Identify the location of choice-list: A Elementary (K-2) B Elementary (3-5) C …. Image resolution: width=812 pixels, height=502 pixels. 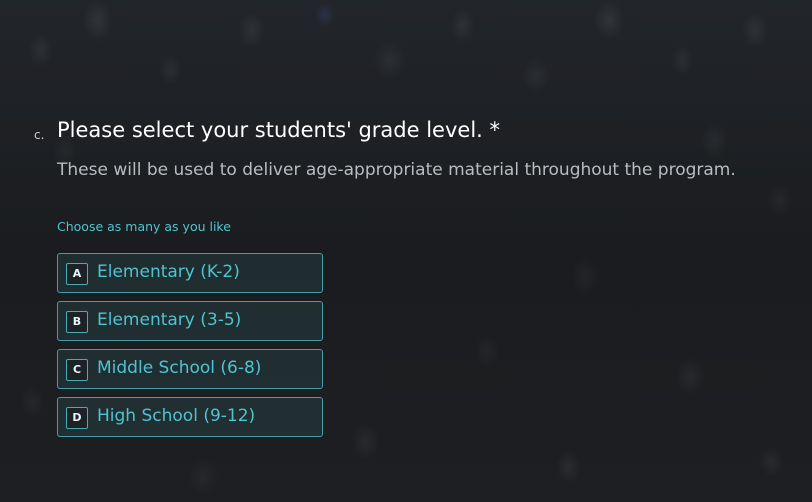
(190, 349).